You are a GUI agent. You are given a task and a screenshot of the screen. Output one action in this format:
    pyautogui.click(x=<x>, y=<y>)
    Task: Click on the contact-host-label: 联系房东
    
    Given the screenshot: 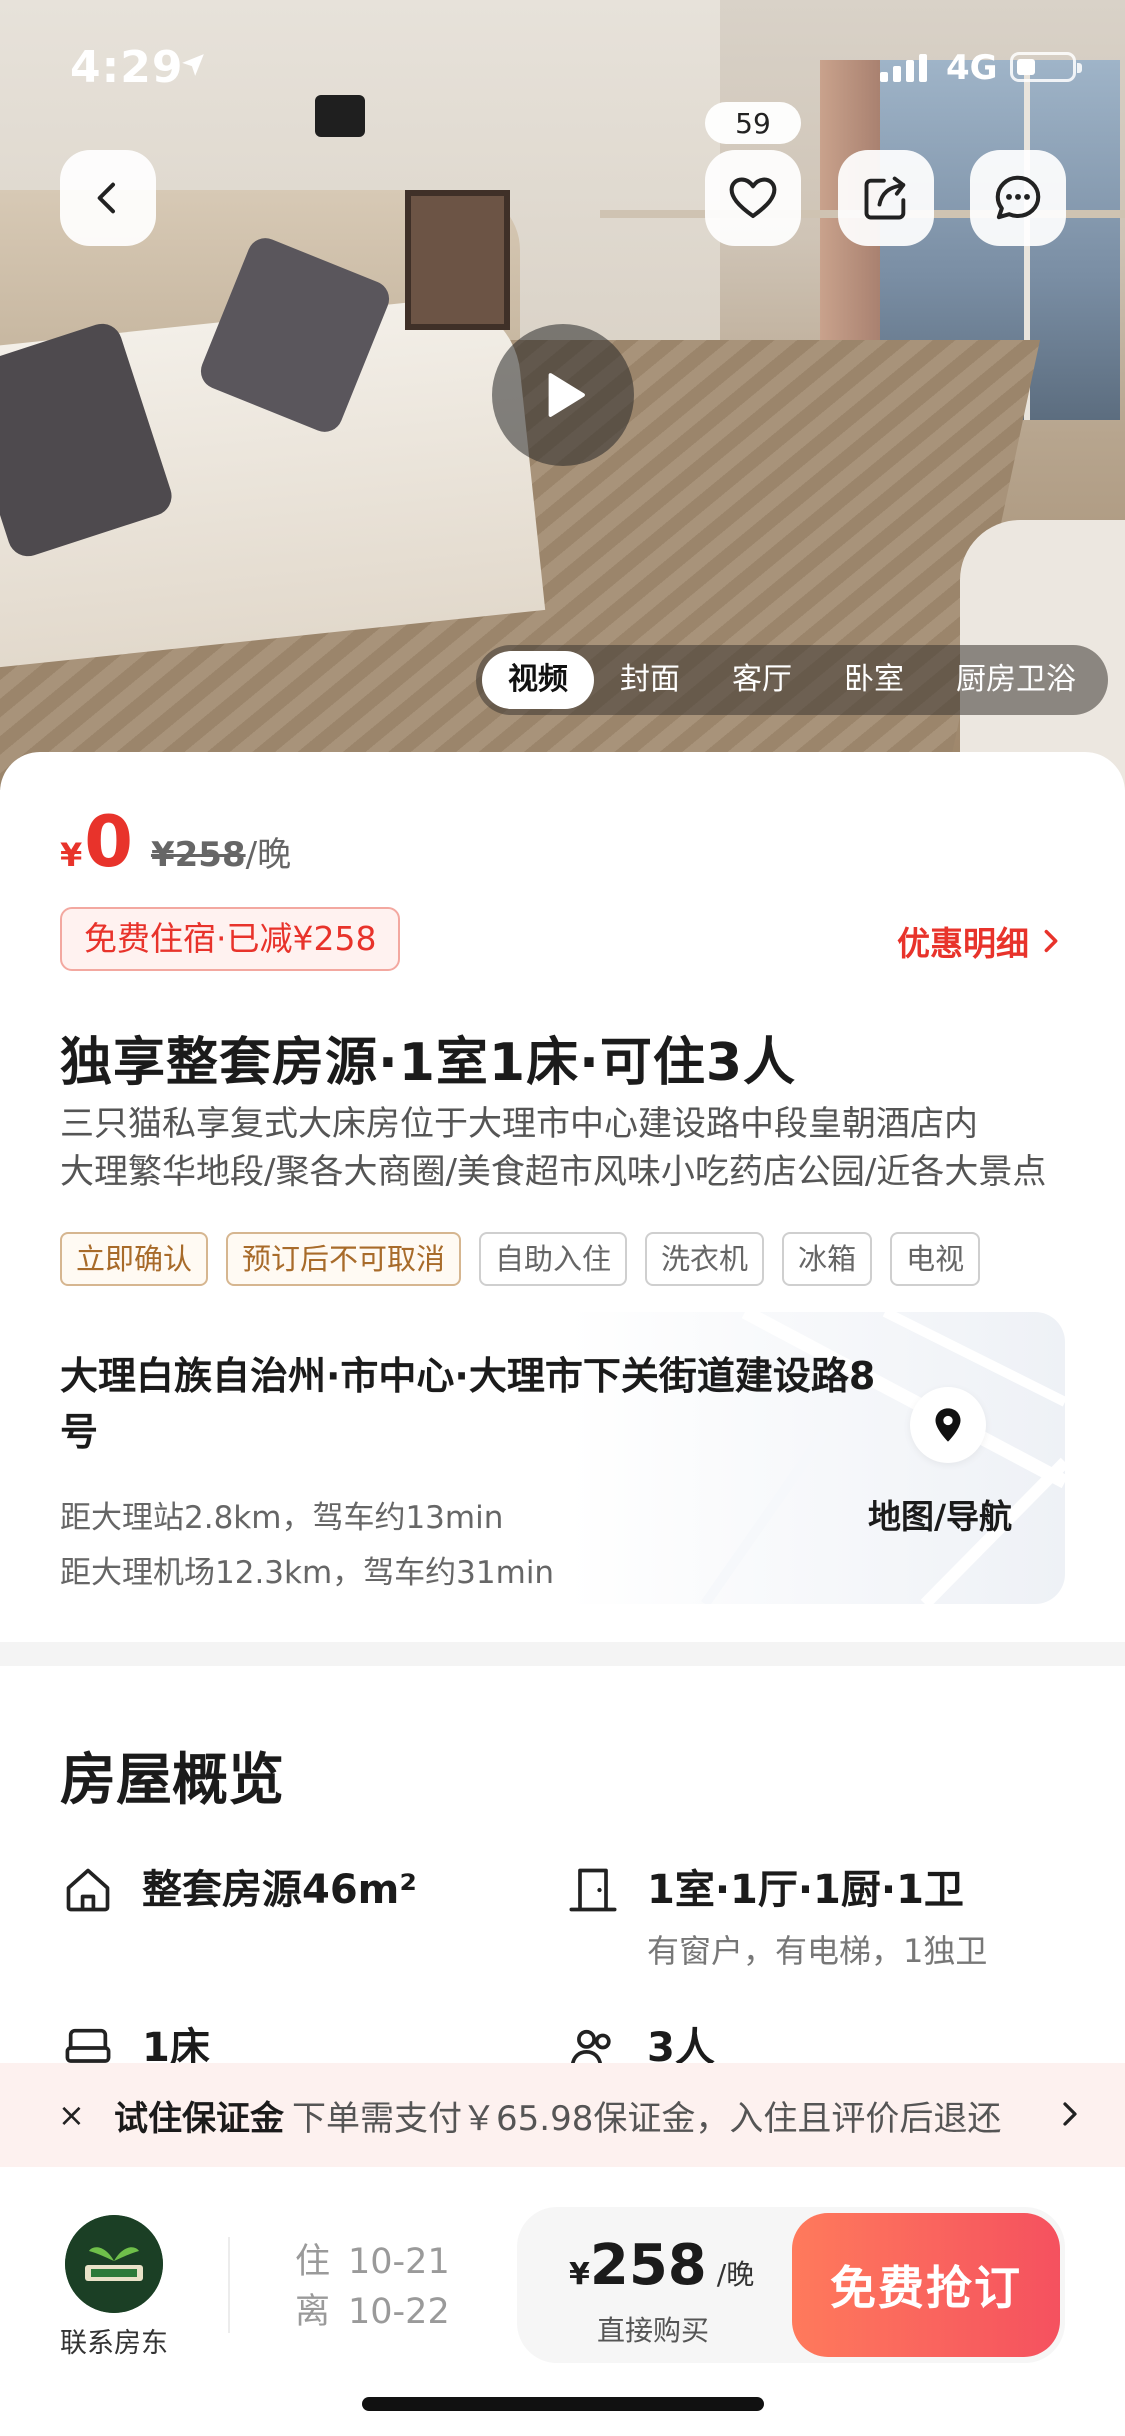 What is the action you would take?
    pyautogui.click(x=114, y=2343)
    